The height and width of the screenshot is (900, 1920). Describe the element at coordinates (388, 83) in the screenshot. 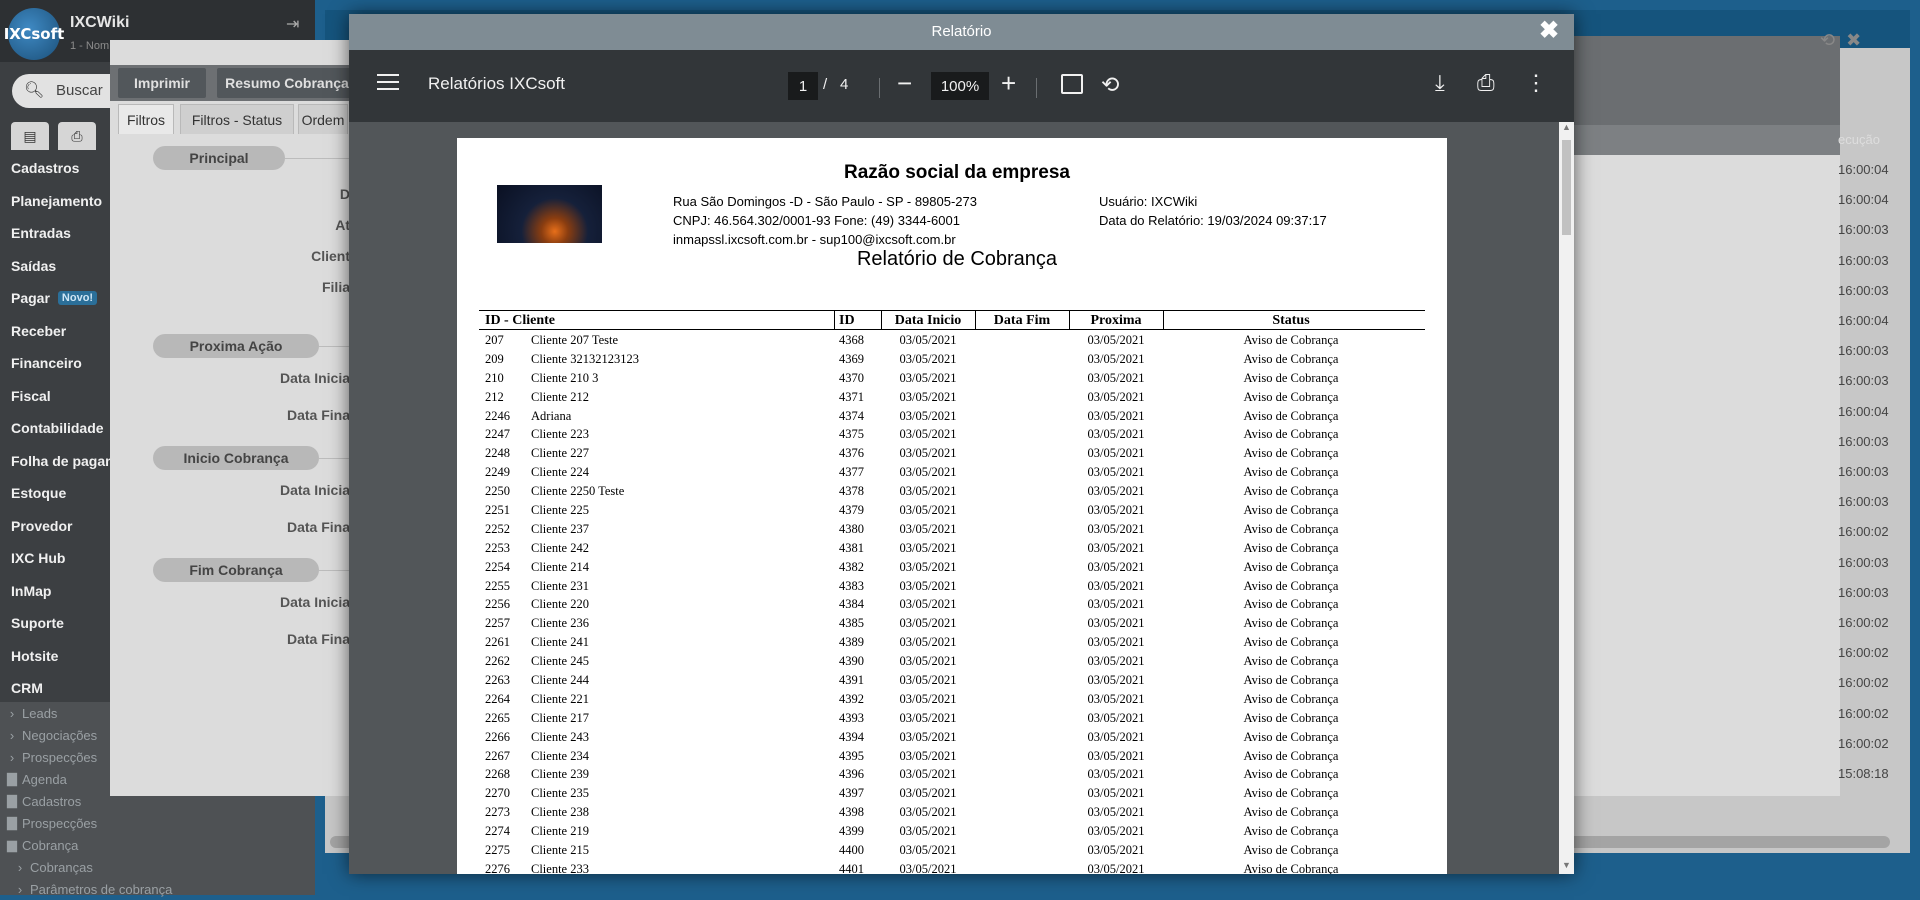

I see `menu-icon` at that location.